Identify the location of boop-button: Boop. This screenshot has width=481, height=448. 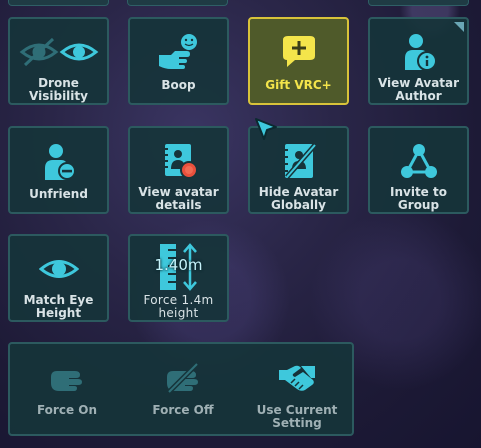
(178, 61).